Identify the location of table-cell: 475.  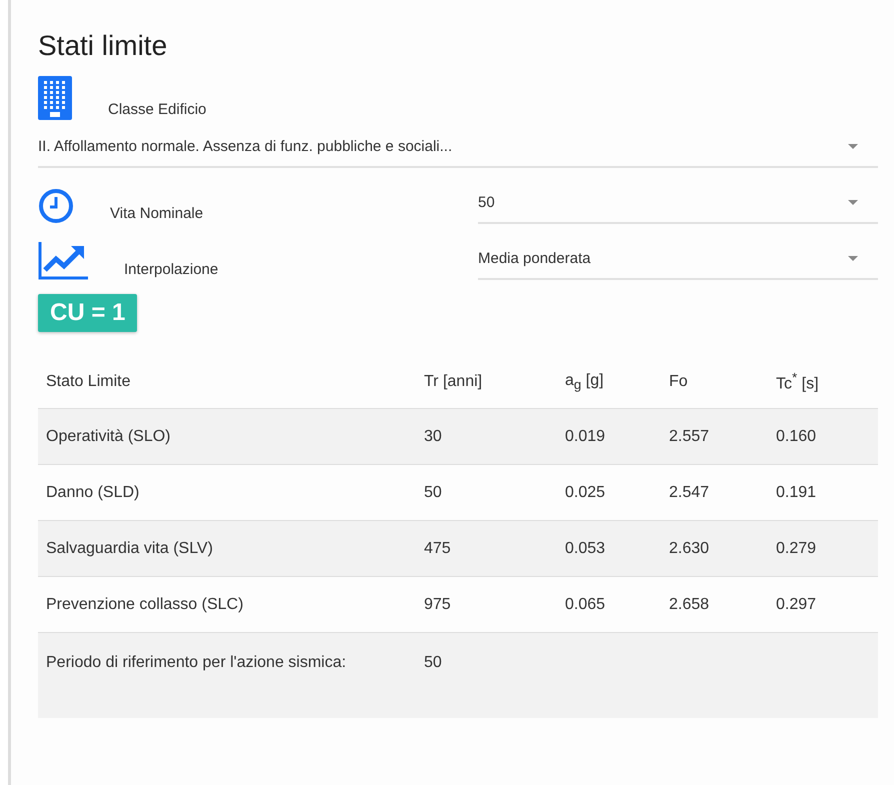
(486, 548).